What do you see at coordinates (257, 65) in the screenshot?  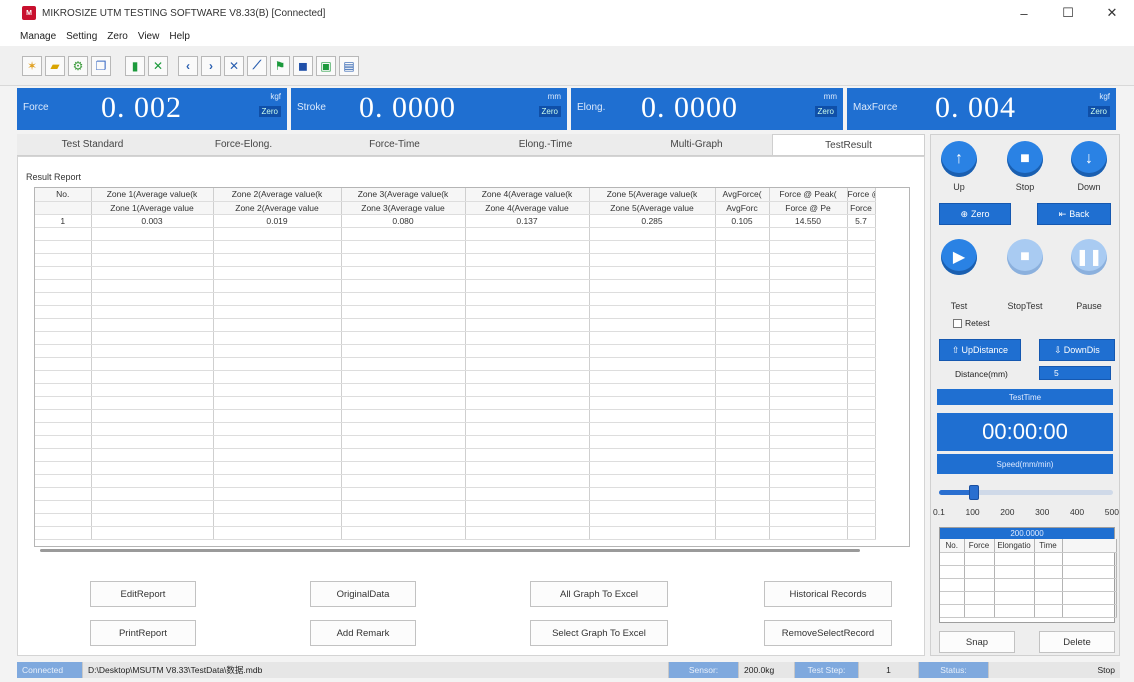 I see `curve-icon: ⟋` at bounding box center [257, 65].